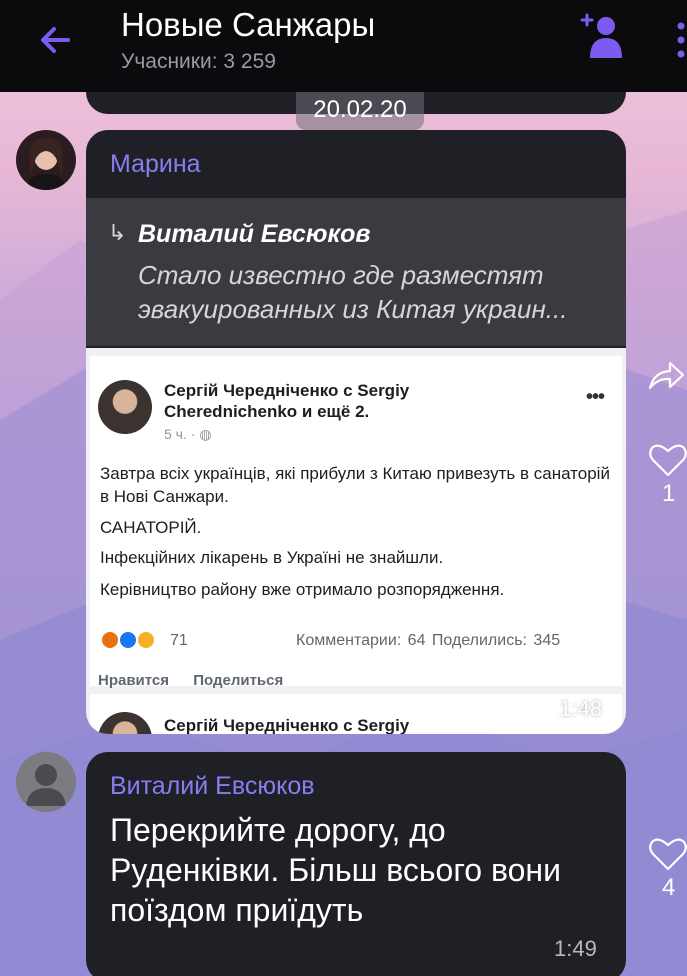 The width and height of the screenshot is (687, 976). What do you see at coordinates (575, 948) in the screenshot?
I see `message-time: 1:49` at bounding box center [575, 948].